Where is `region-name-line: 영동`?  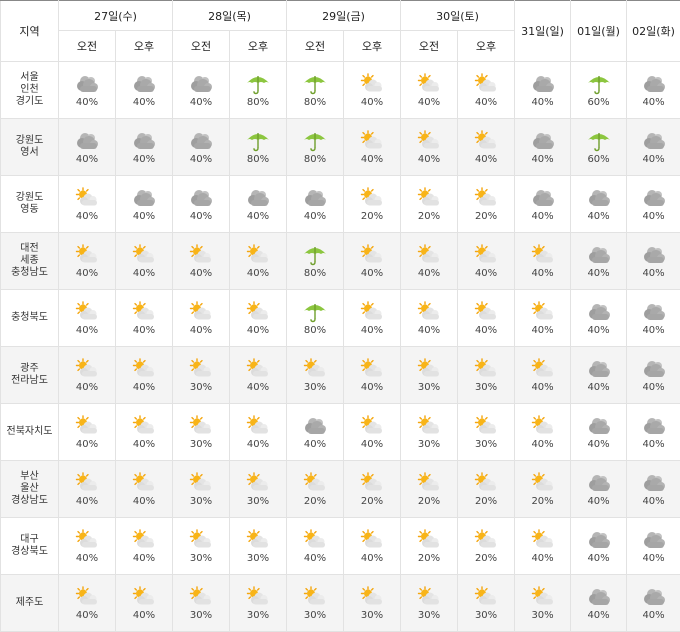
region-name-line: 영동 is located at coordinates (29, 210).